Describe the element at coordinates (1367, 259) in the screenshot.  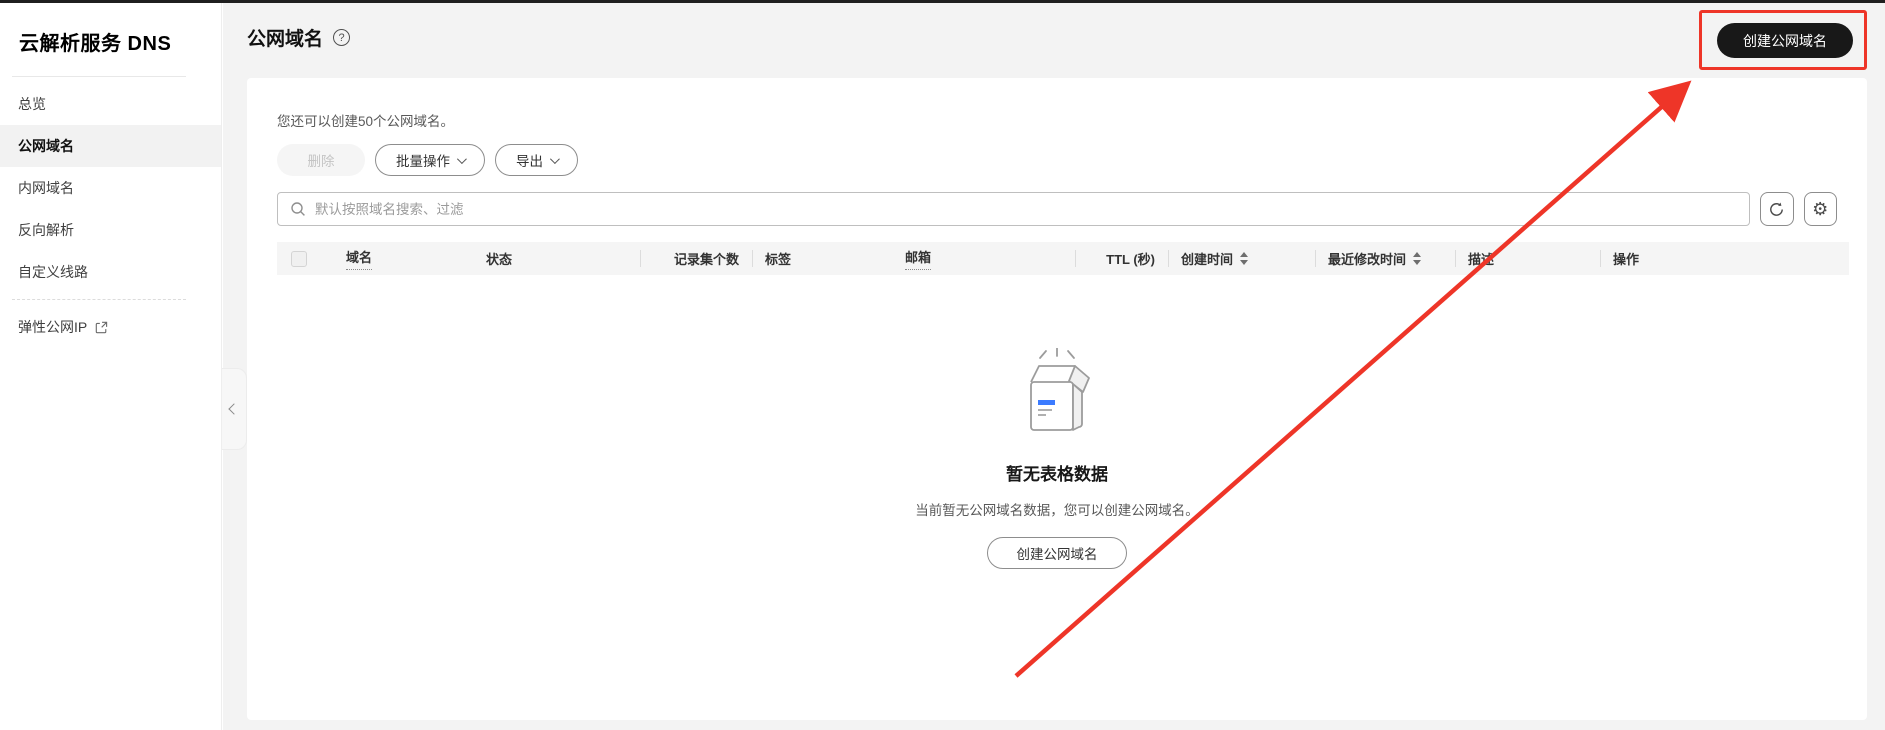
I see `column-header-label: 最近修改时间` at that location.